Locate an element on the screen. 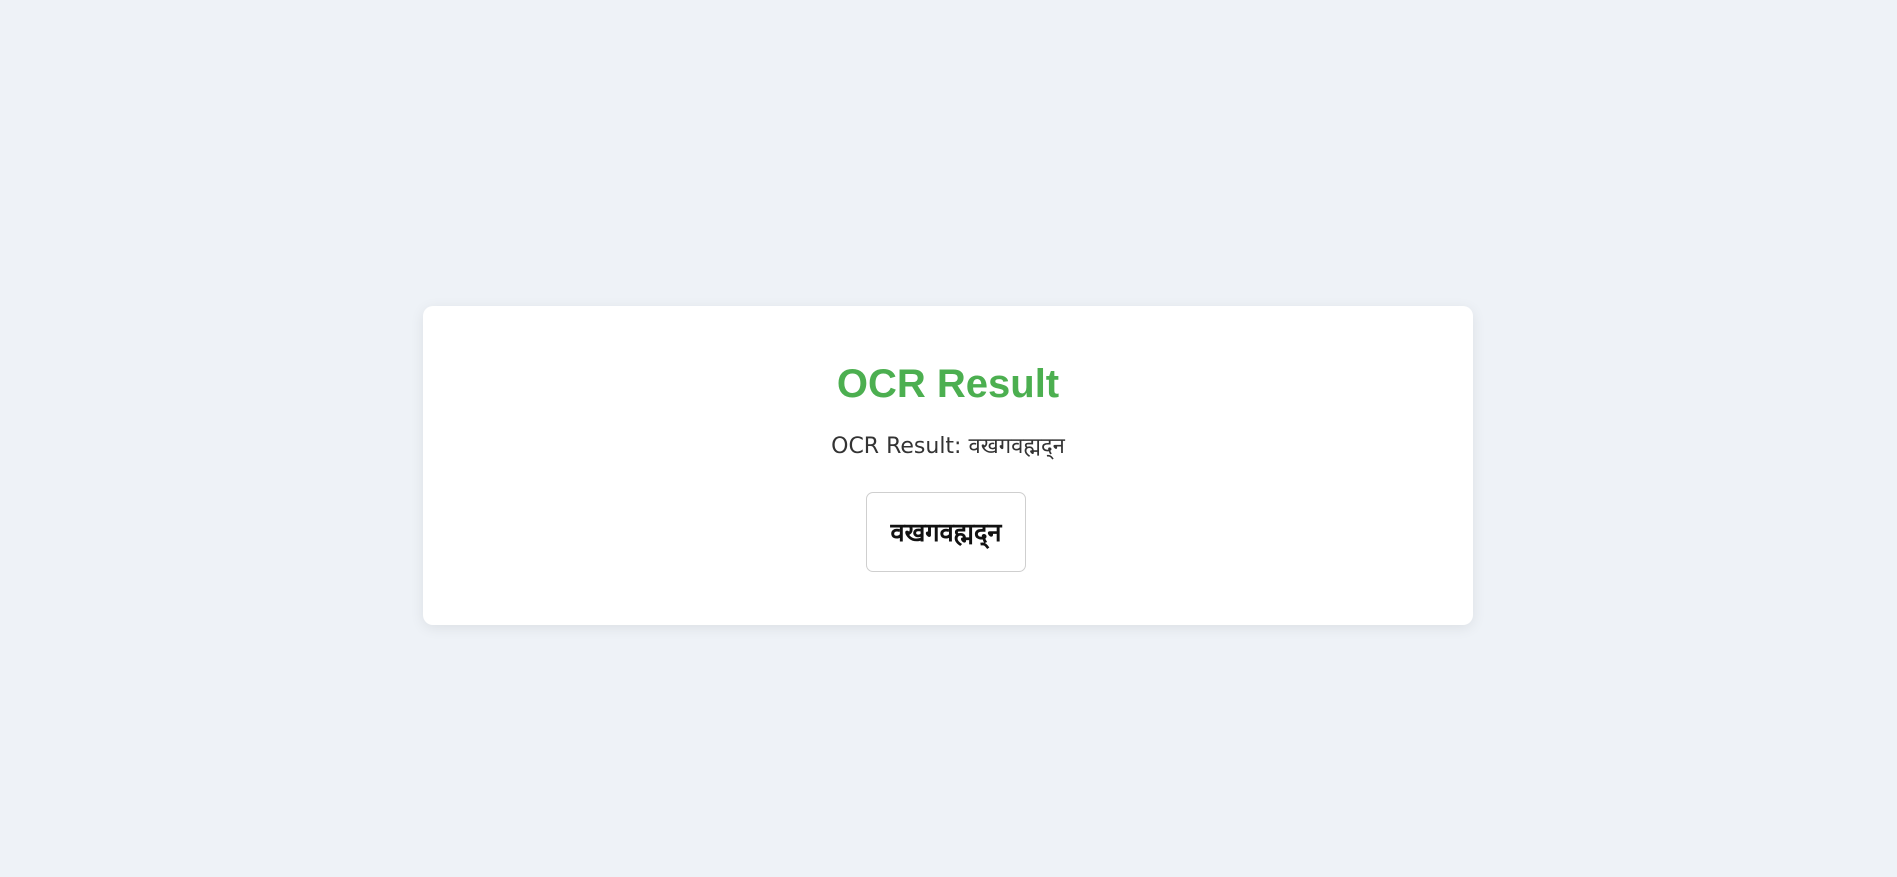 This screenshot has height=877, width=1897. ocr-result-label: OCR Result: is located at coordinates (896, 446).